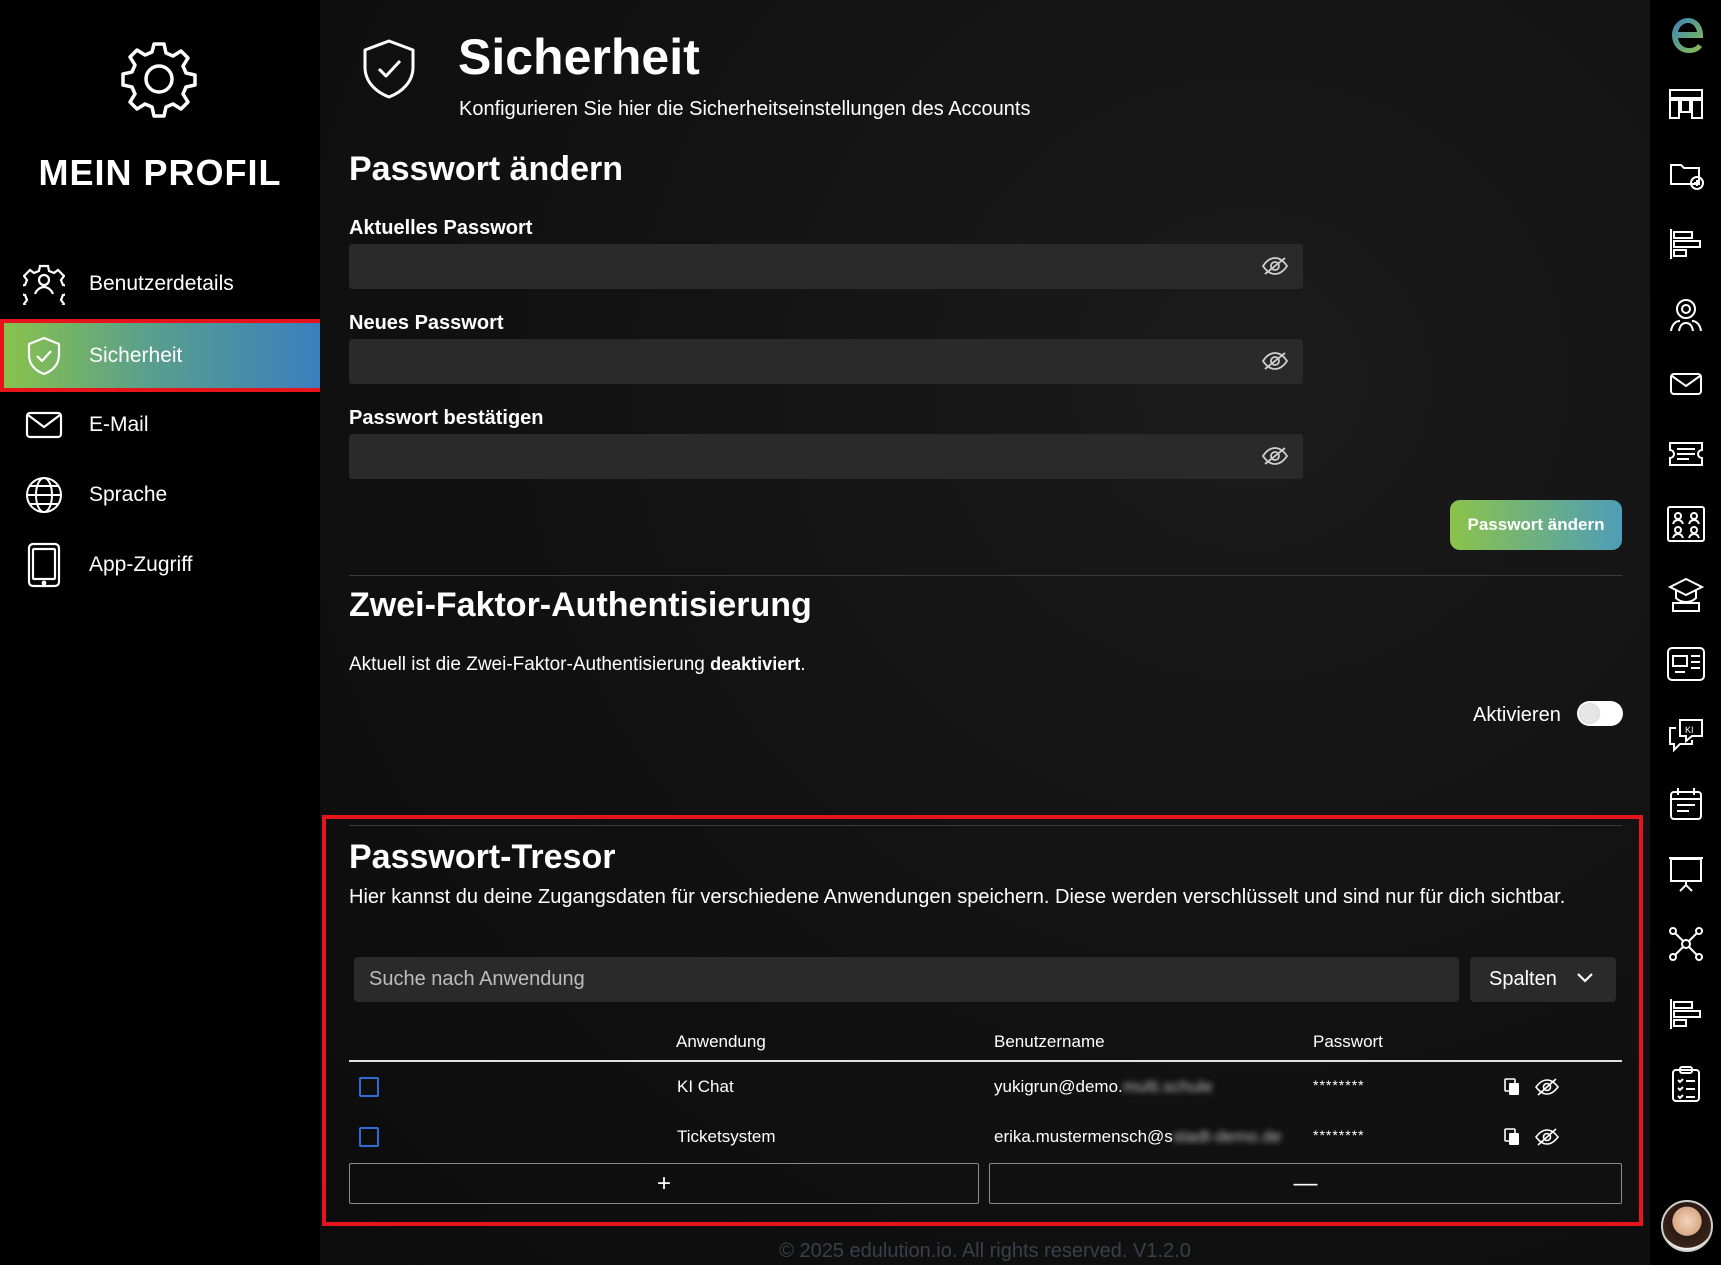 This screenshot has height=1265, width=1721. What do you see at coordinates (1686, 944) in the screenshot?
I see `network-icon` at bounding box center [1686, 944].